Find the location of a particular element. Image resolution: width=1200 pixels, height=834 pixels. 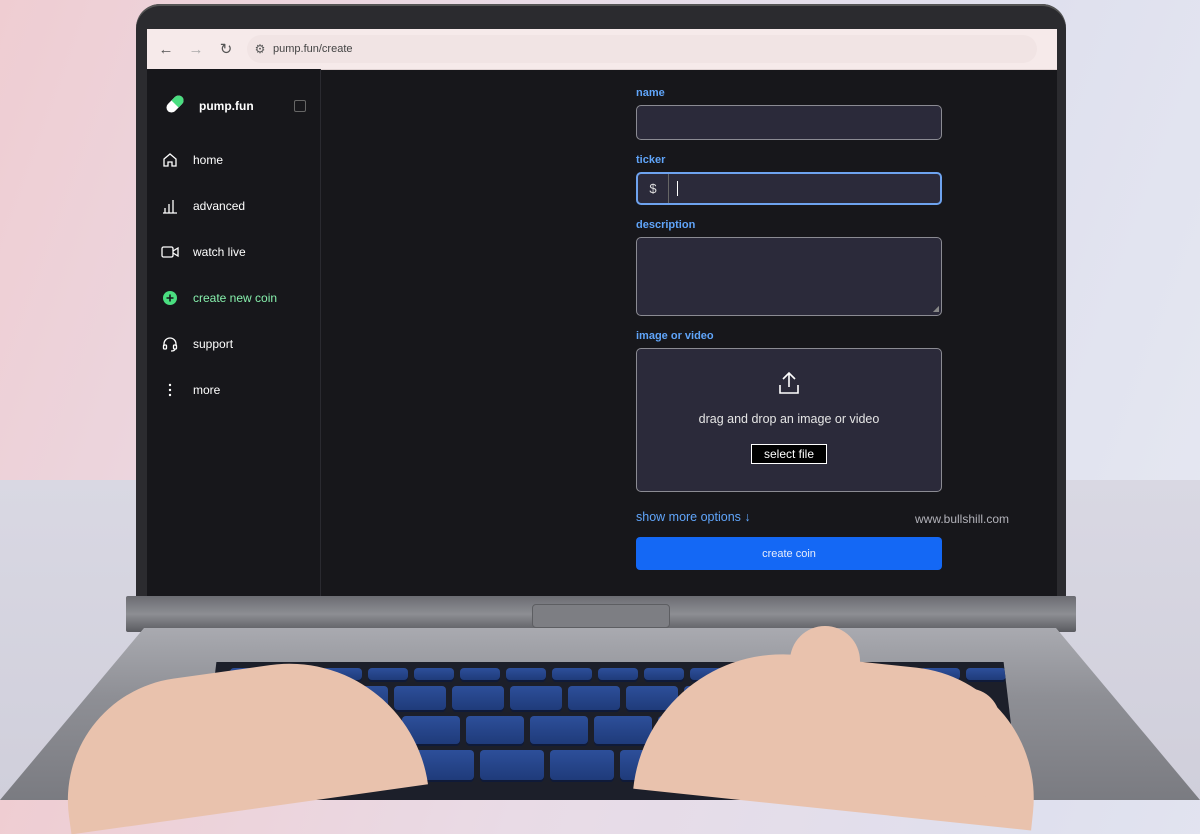

dropzone-text: drag and drop an image or video is located at coordinates (789, 419).